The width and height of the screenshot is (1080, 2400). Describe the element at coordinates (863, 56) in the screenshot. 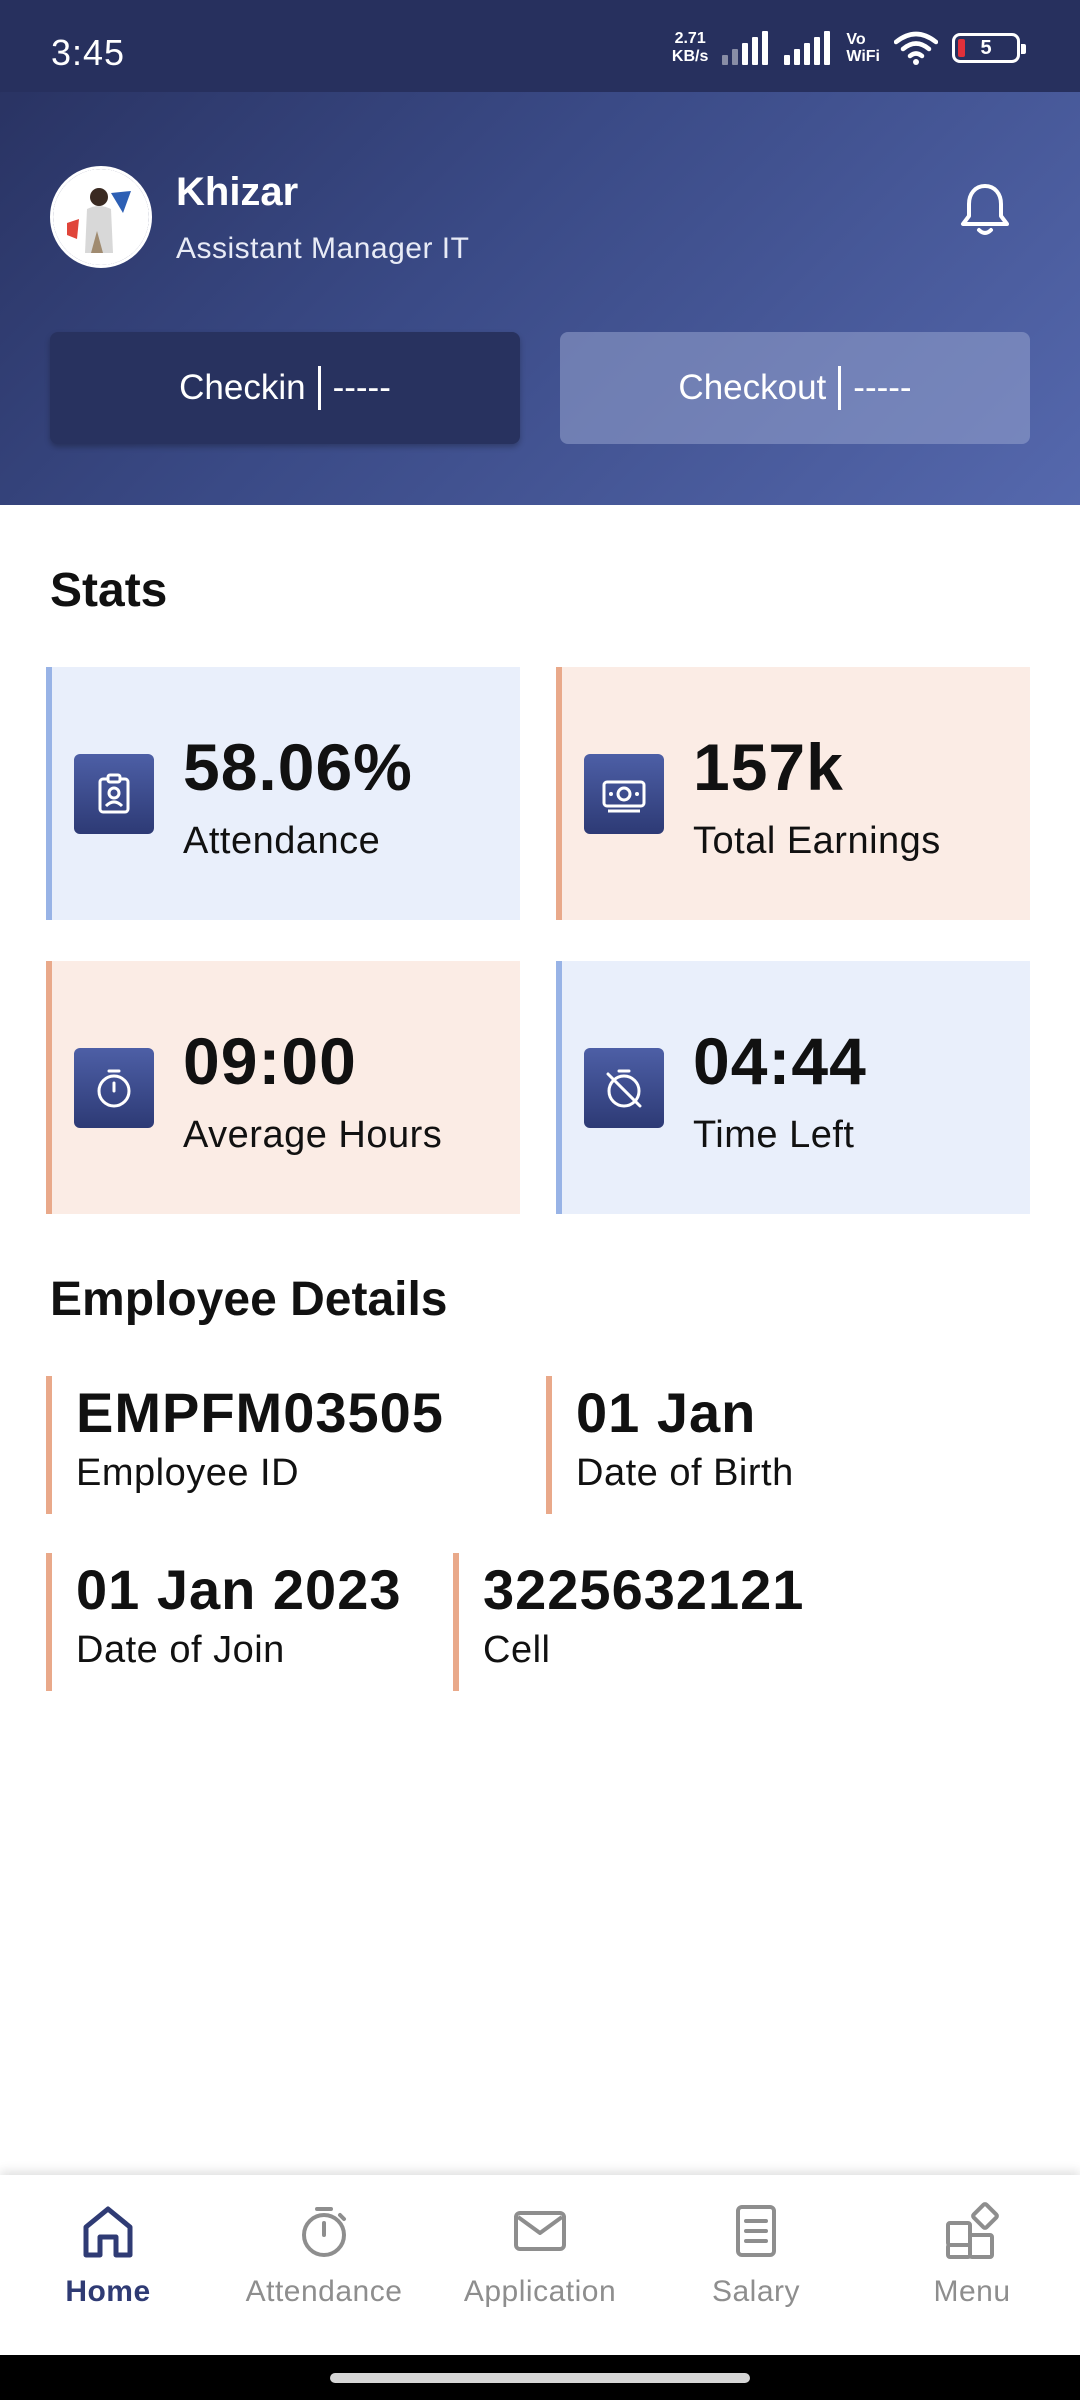

I see `vowifi-wifi: WiFi` at that location.